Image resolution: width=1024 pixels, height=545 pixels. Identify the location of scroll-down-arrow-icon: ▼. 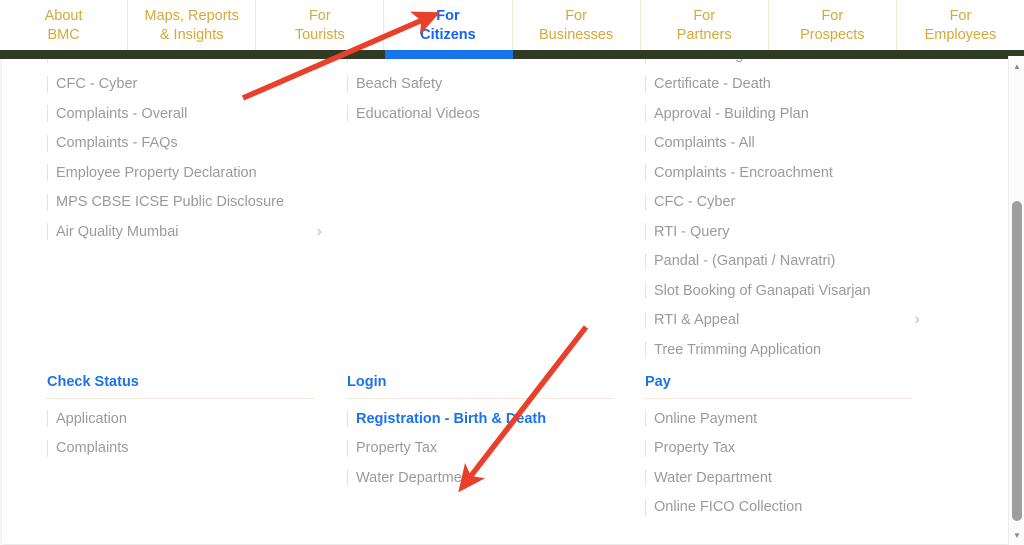
(1016, 535).